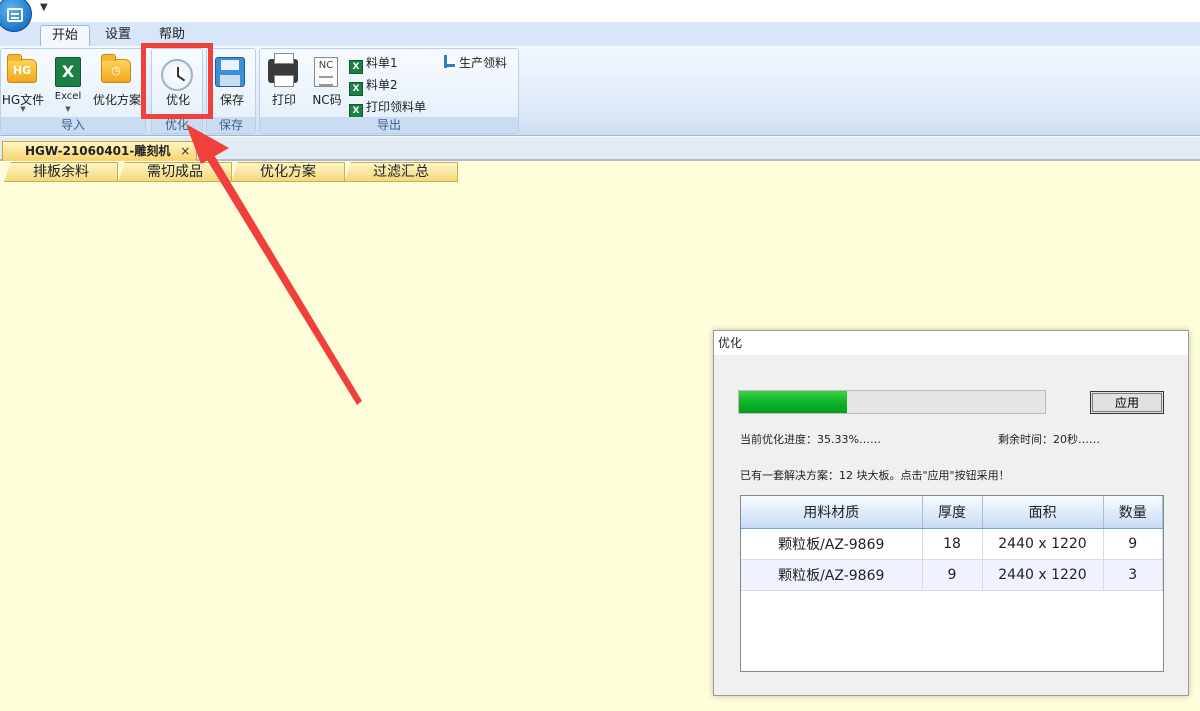 The image size is (1200, 711). I want to click on save-button: 保存, so click(232, 83).